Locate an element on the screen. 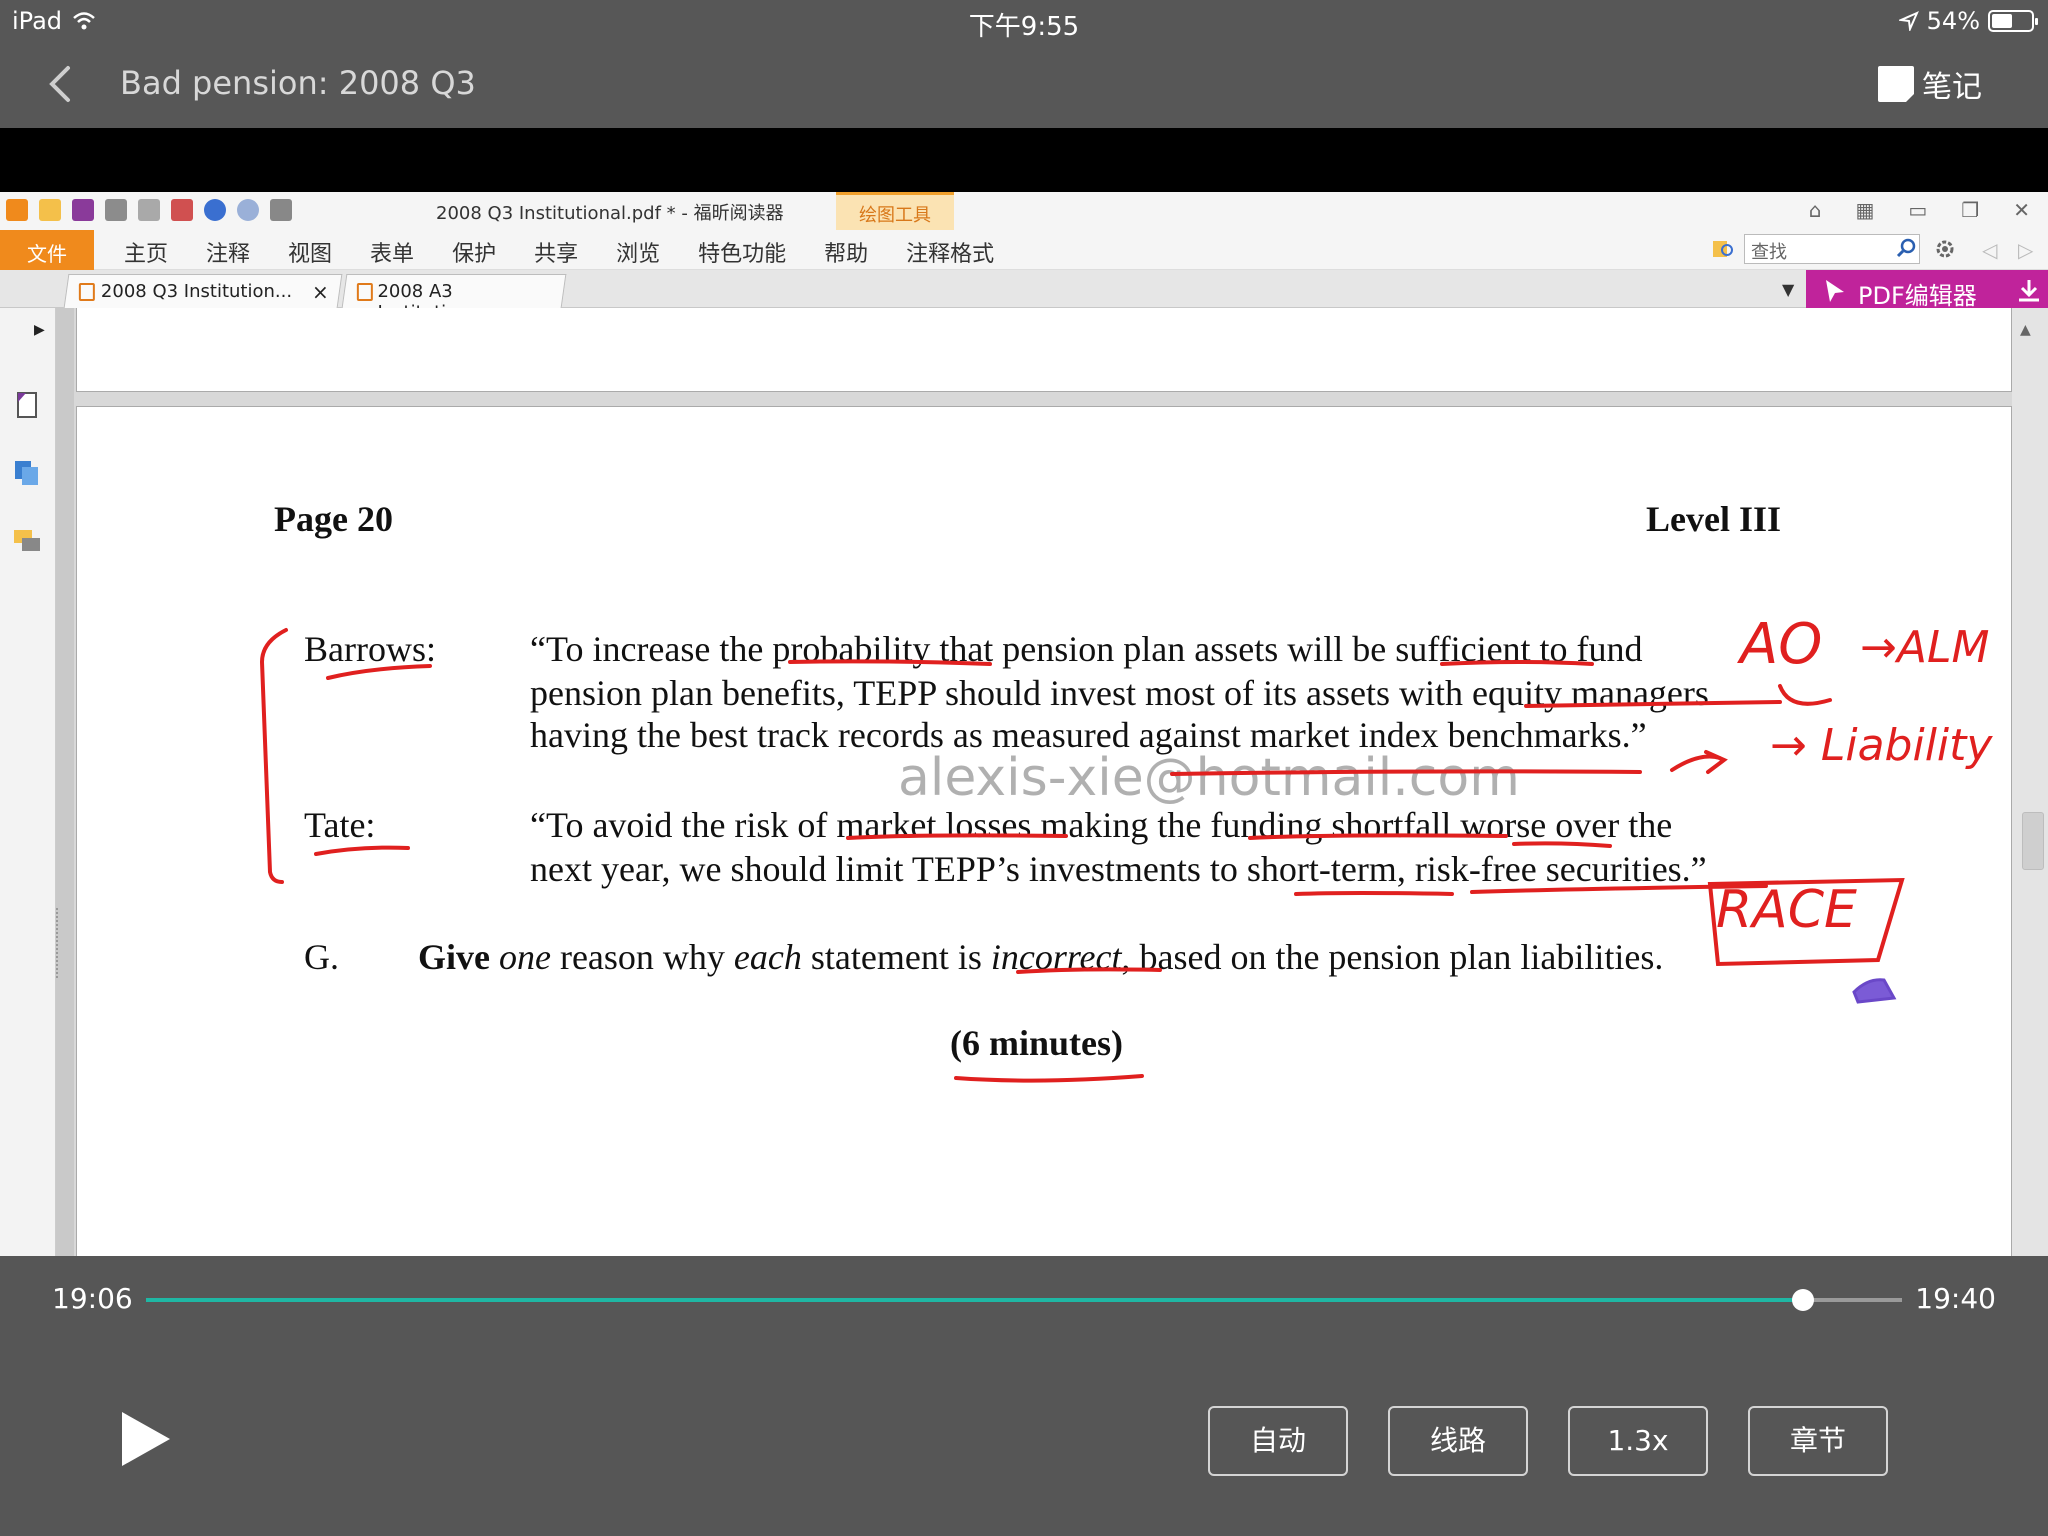  lesson-title: Bad pension: 2008 Q3 is located at coordinates (298, 83).